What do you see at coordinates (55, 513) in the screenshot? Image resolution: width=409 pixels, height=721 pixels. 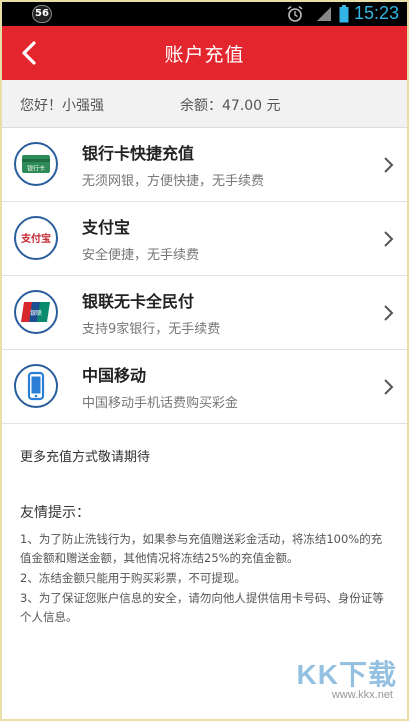 I see `tips-title: 友情提示：` at bounding box center [55, 513].